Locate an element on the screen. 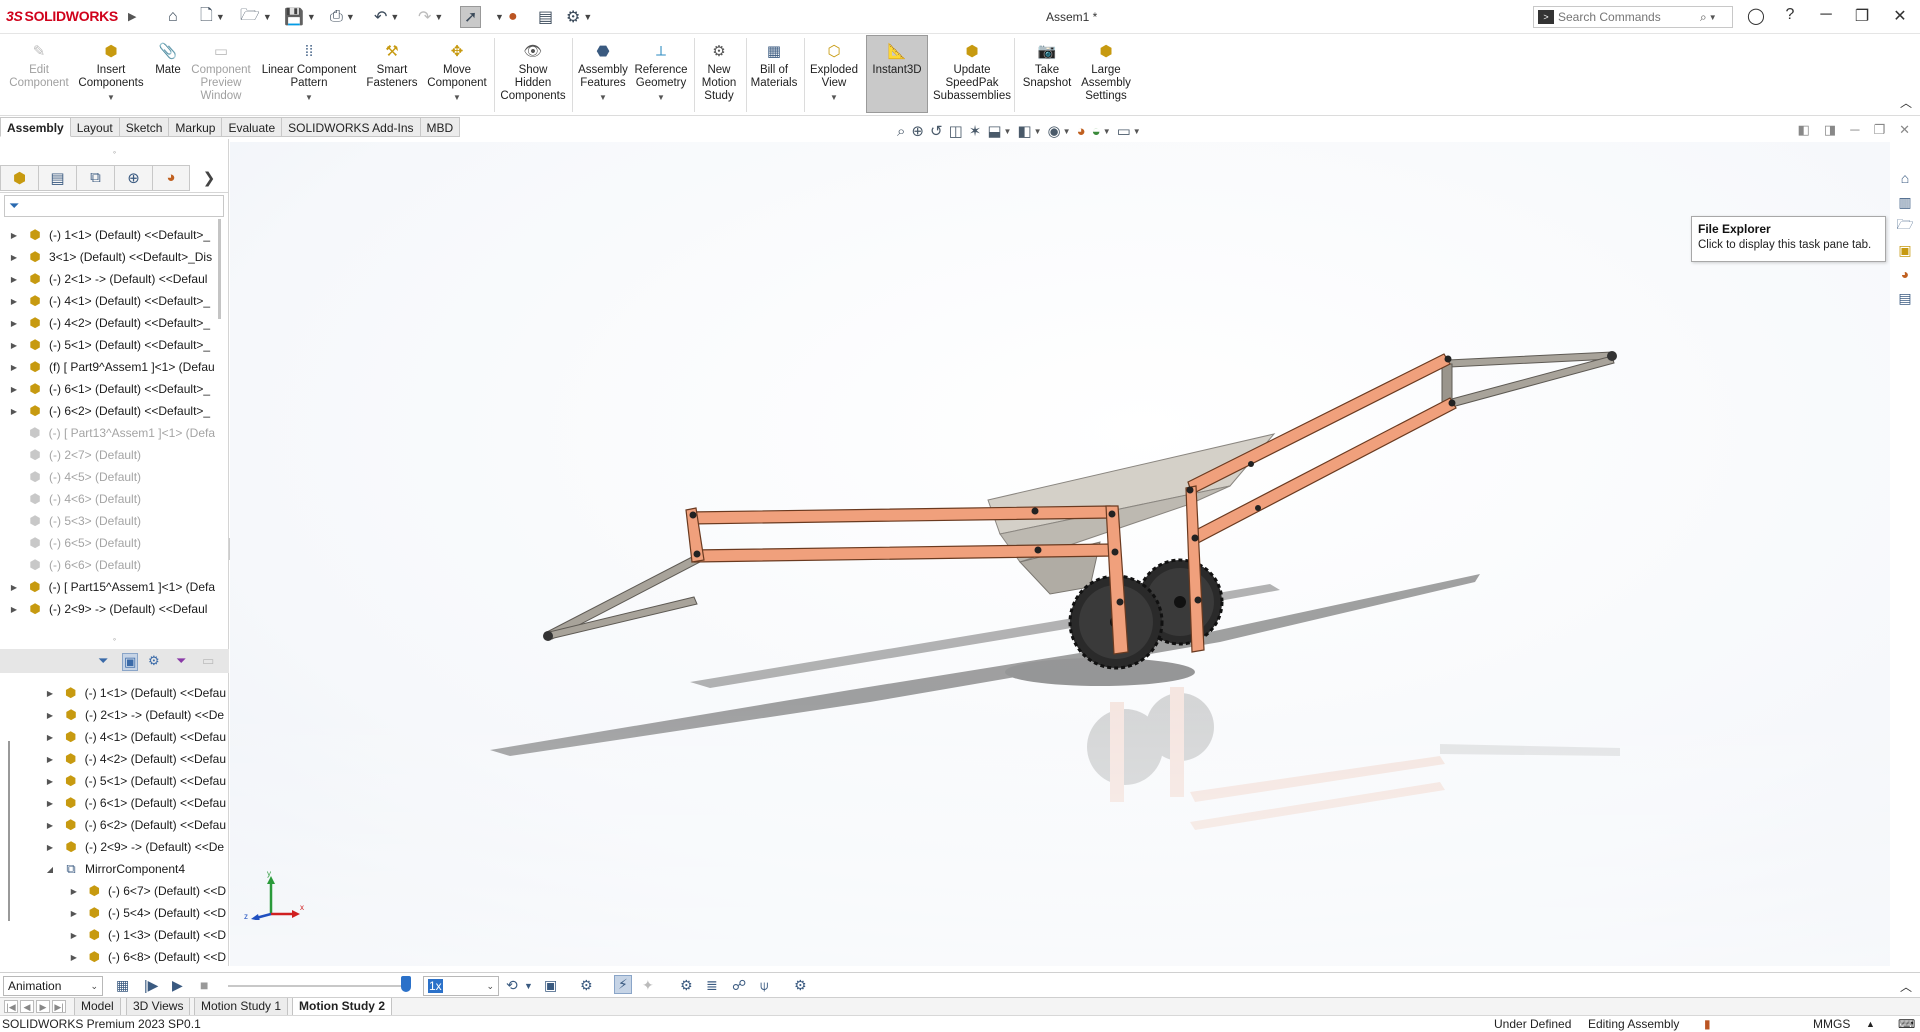 This screenshot has height=1032, width=1920. search-input is located at coordinates (1628, 17).